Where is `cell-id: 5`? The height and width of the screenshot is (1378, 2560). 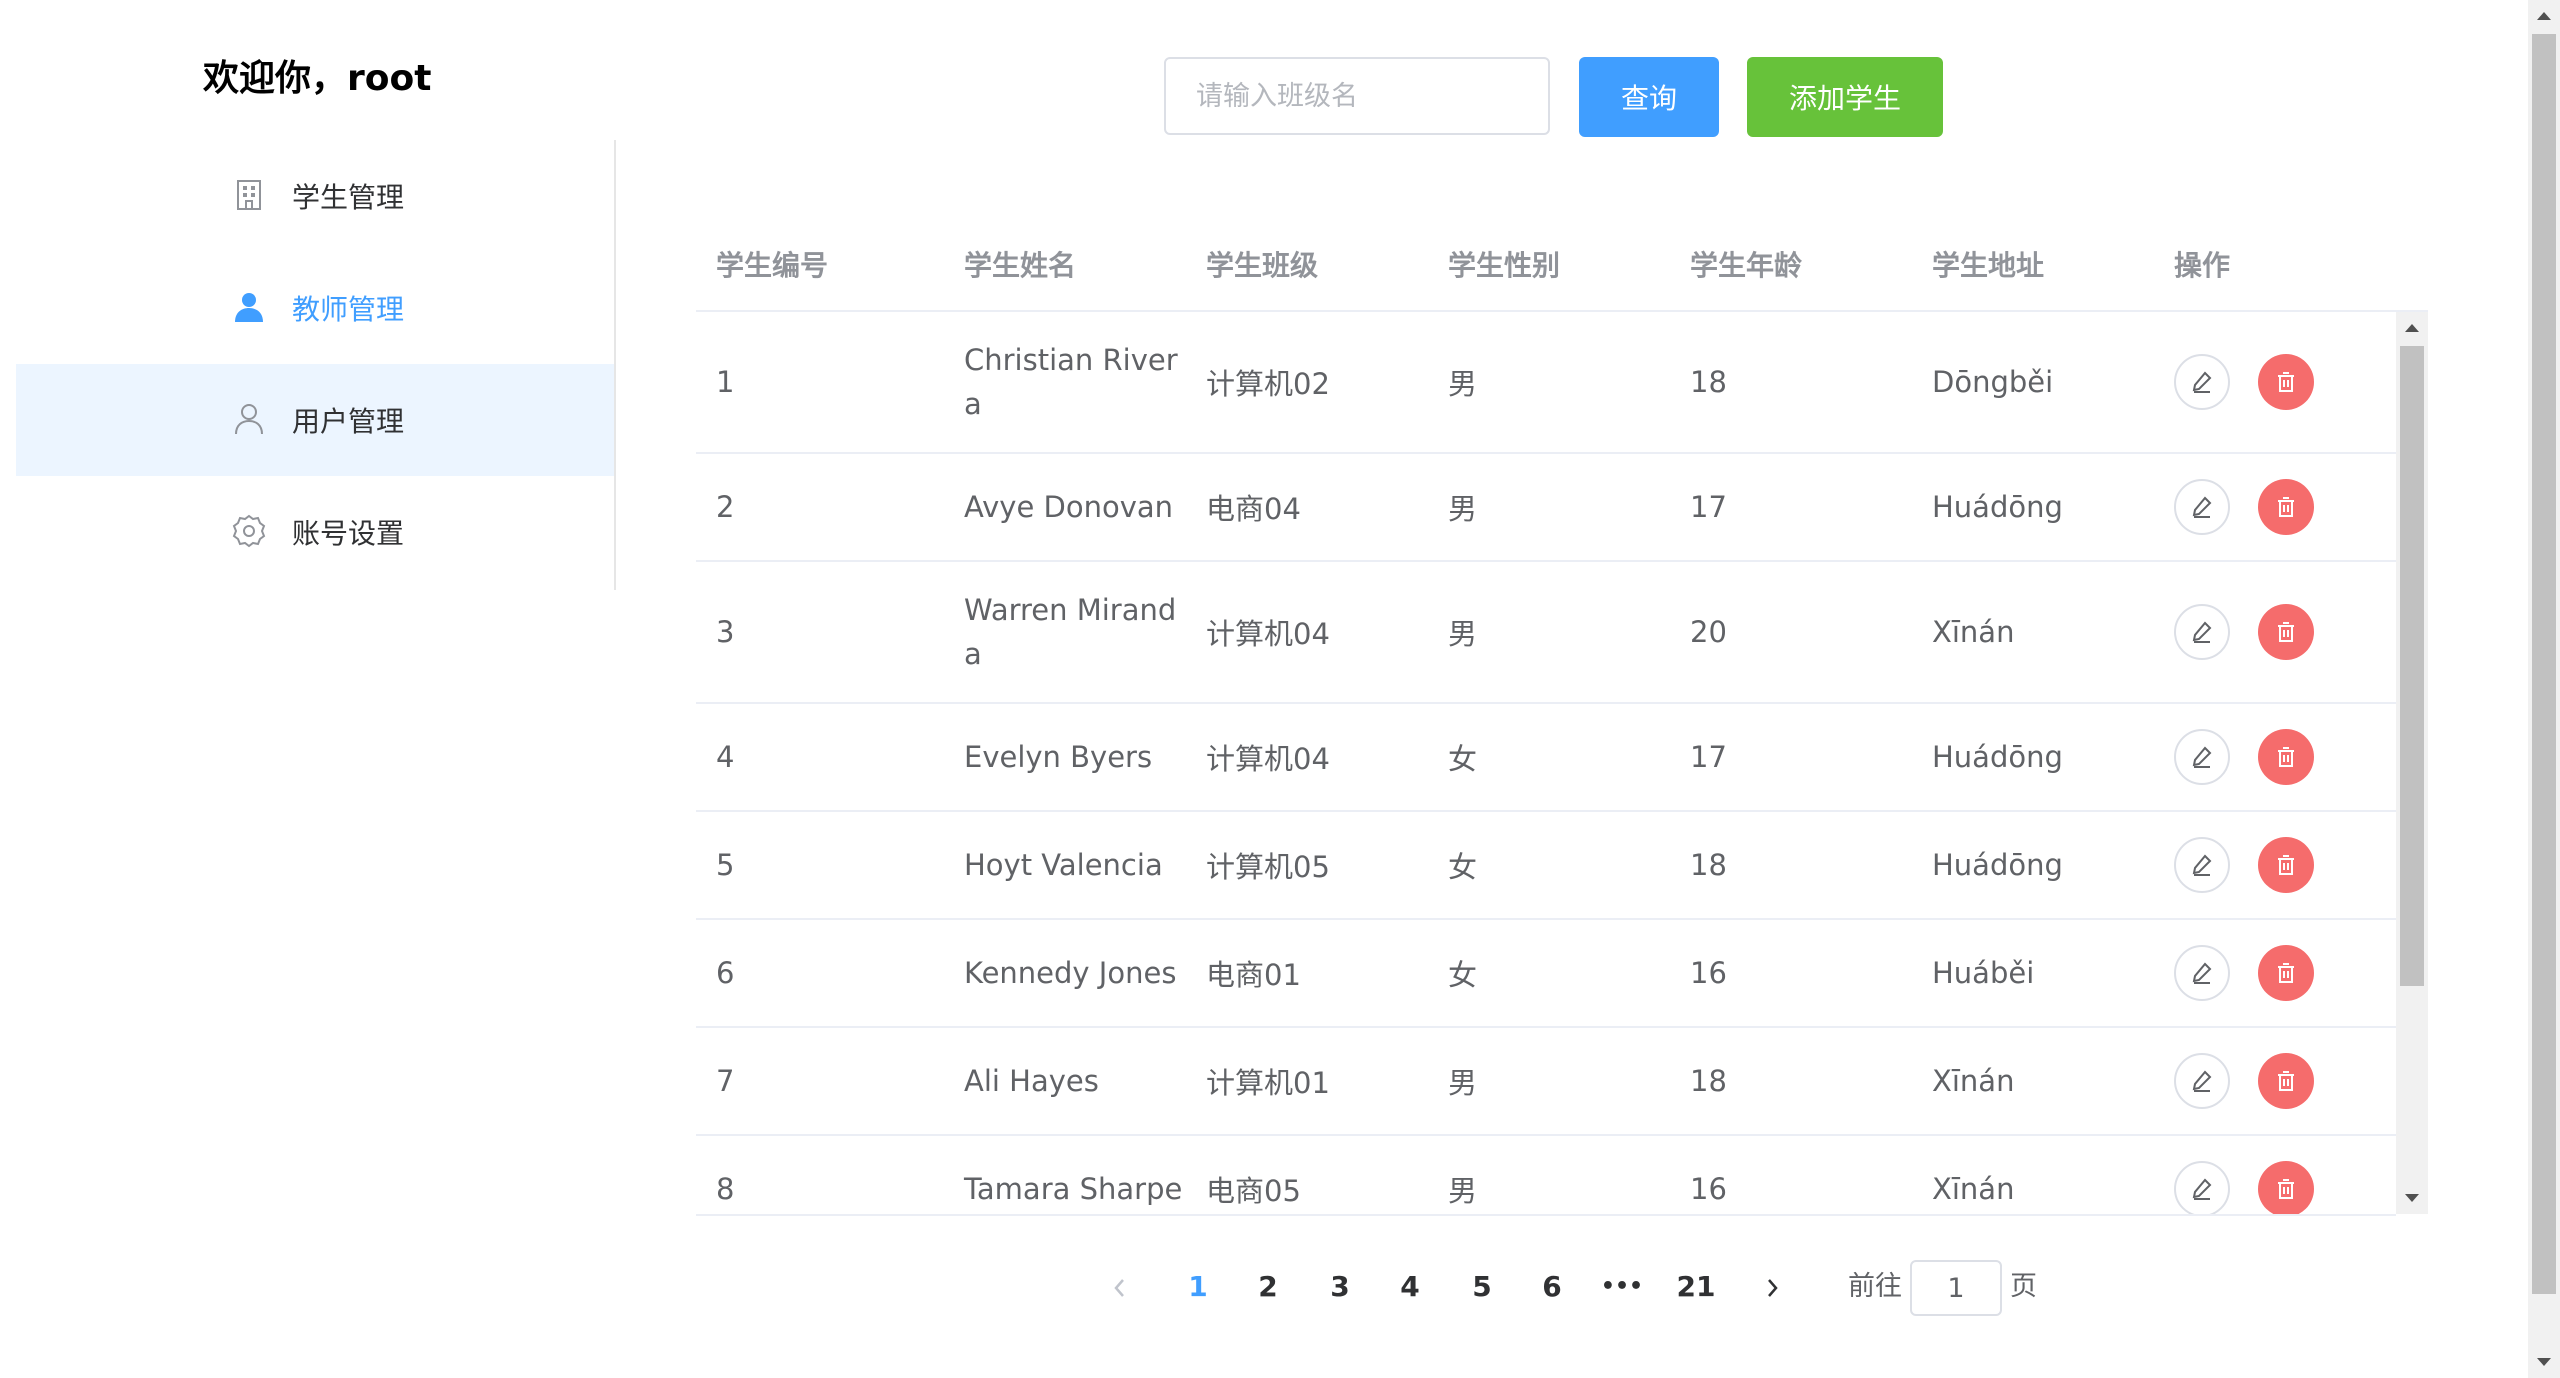 cell-id: 5 is located at coordinates (725, 865).